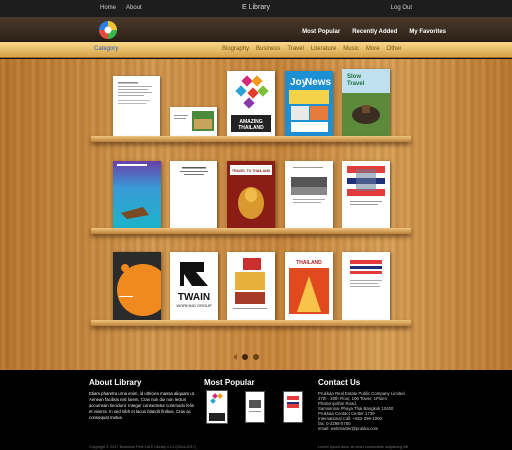 The image size is (512, 450). Describe the element at coordinates (251, 231) in the screenshot. I see `shelf-middle` at that location.